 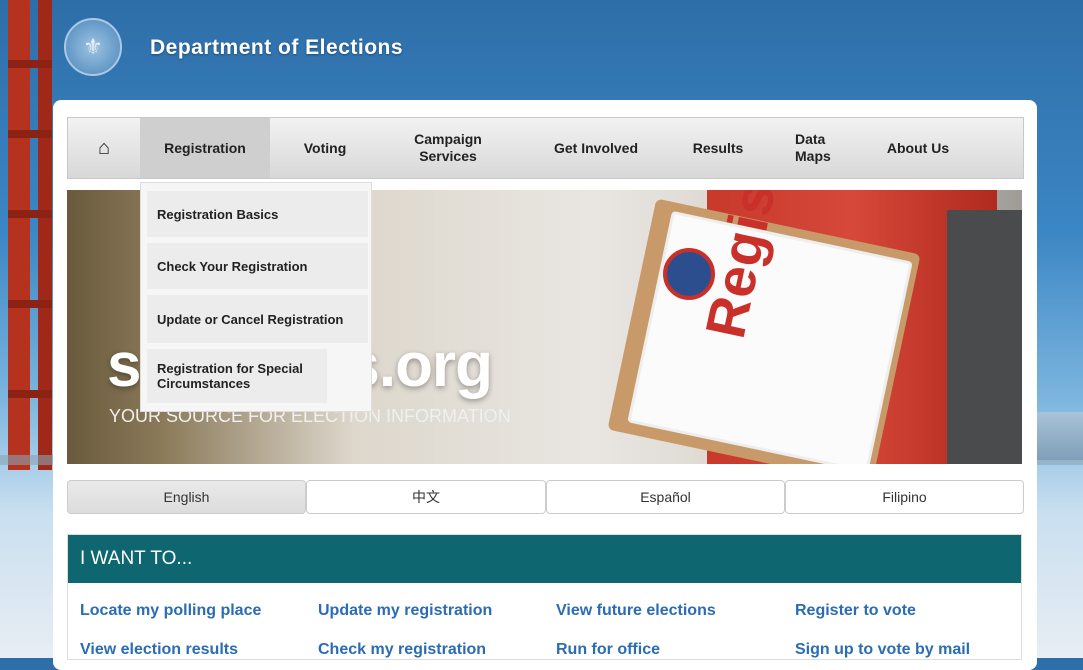 I want to click on hero-site-name-left: s, so click(x=124, y=365).